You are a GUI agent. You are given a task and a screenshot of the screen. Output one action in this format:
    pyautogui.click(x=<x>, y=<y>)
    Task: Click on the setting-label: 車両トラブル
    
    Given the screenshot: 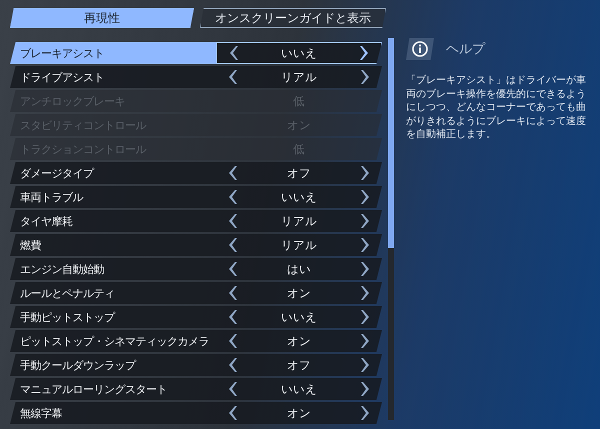 What is the action you would take?
    pyautogui.click(x=51, y=198)
    